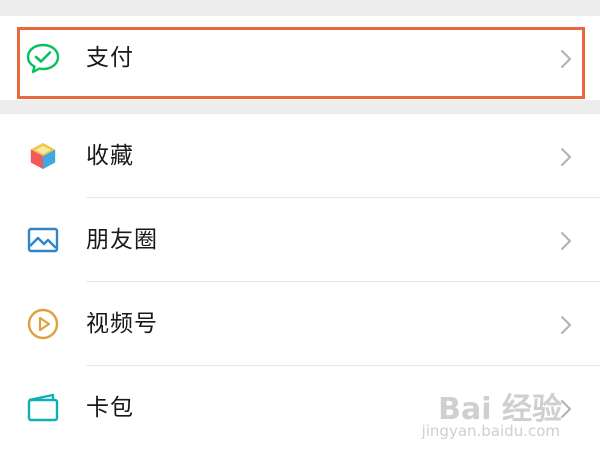  Describe the element at coordinates (490, 431) in the screenshot. I see `watermark-domain: jingyan.baidu.com` at that location.